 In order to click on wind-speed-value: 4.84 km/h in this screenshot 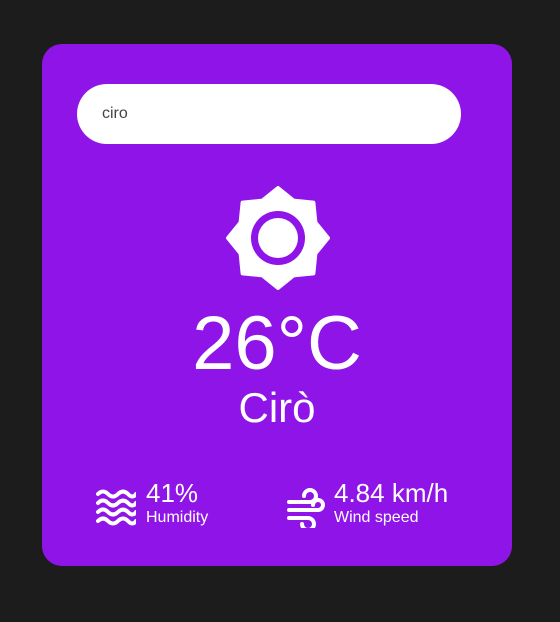, I will do `click(391, 493)`.